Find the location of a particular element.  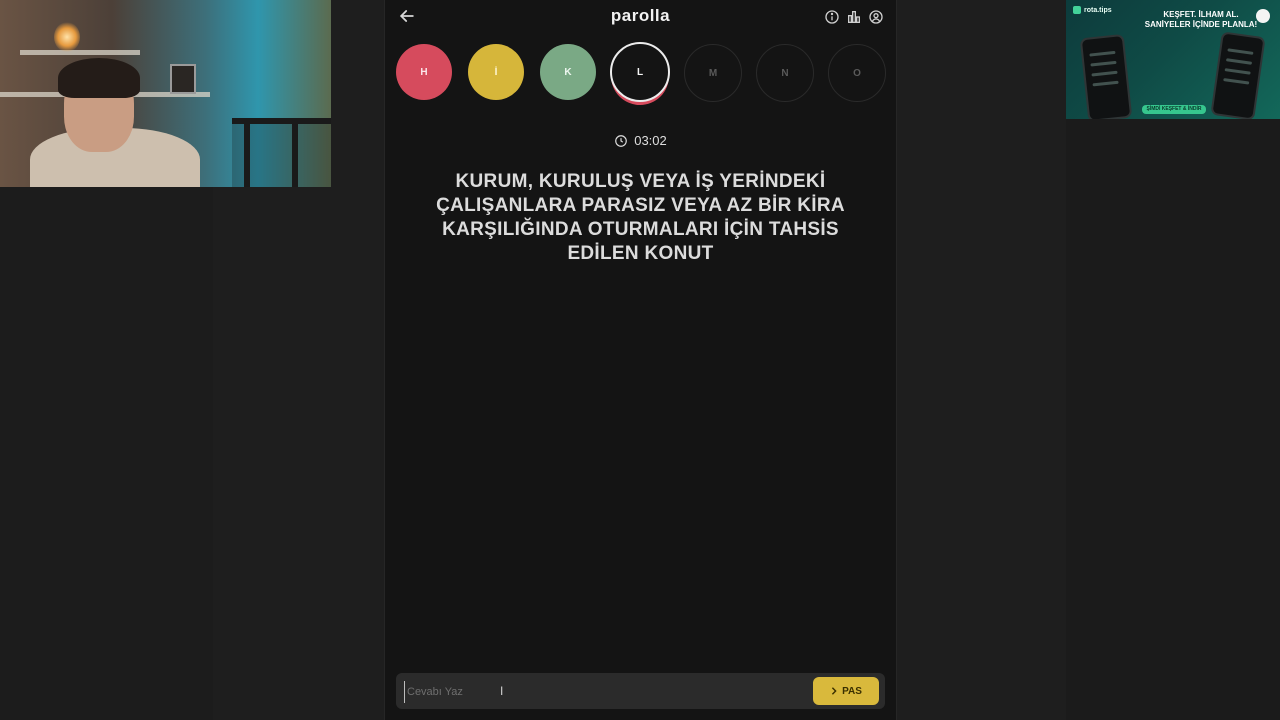

letter-label: İ is located at coordinates (496, 72).